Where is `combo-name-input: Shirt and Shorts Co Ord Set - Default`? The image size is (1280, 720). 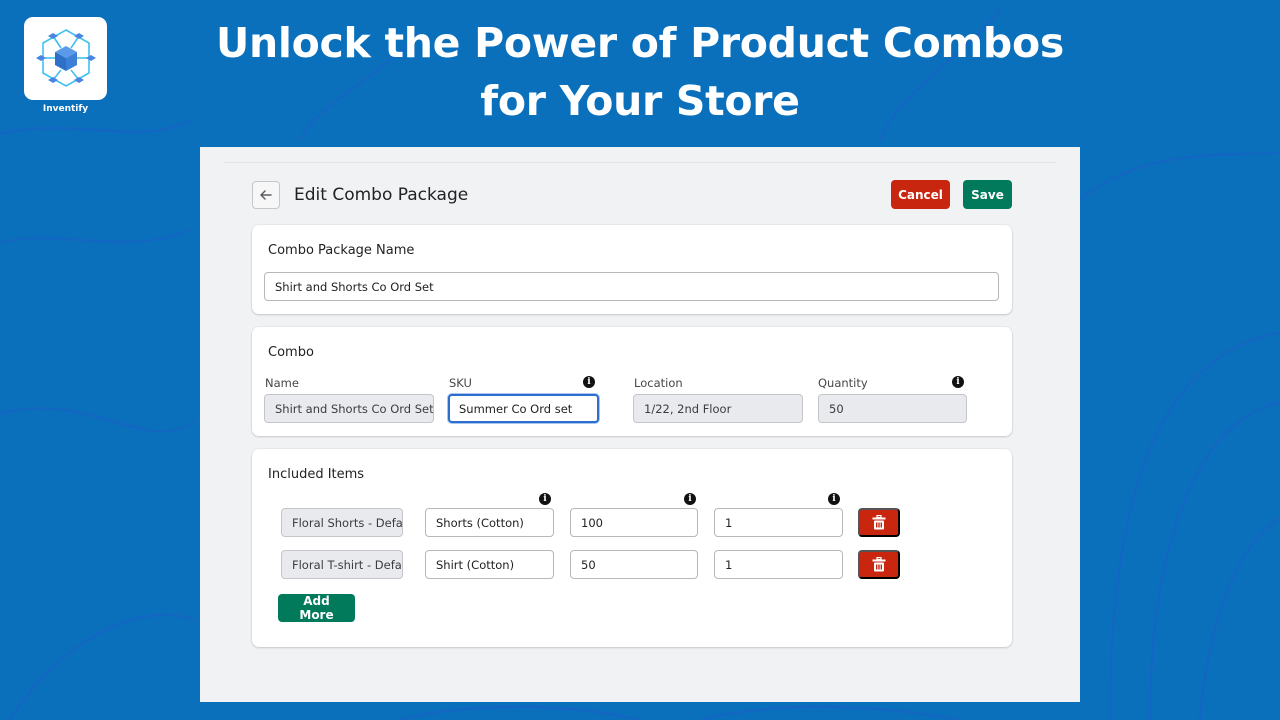 combo-name-input: Shirt and Shorts Co Ord Set - Default is located at coordinates (349, 408).